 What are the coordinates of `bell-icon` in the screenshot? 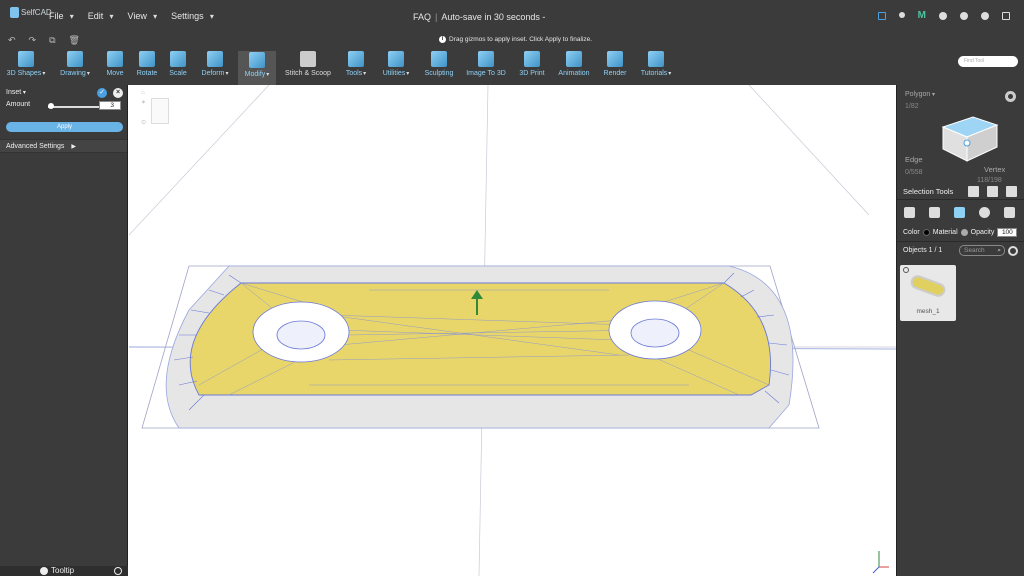 It's located at (943, 16).